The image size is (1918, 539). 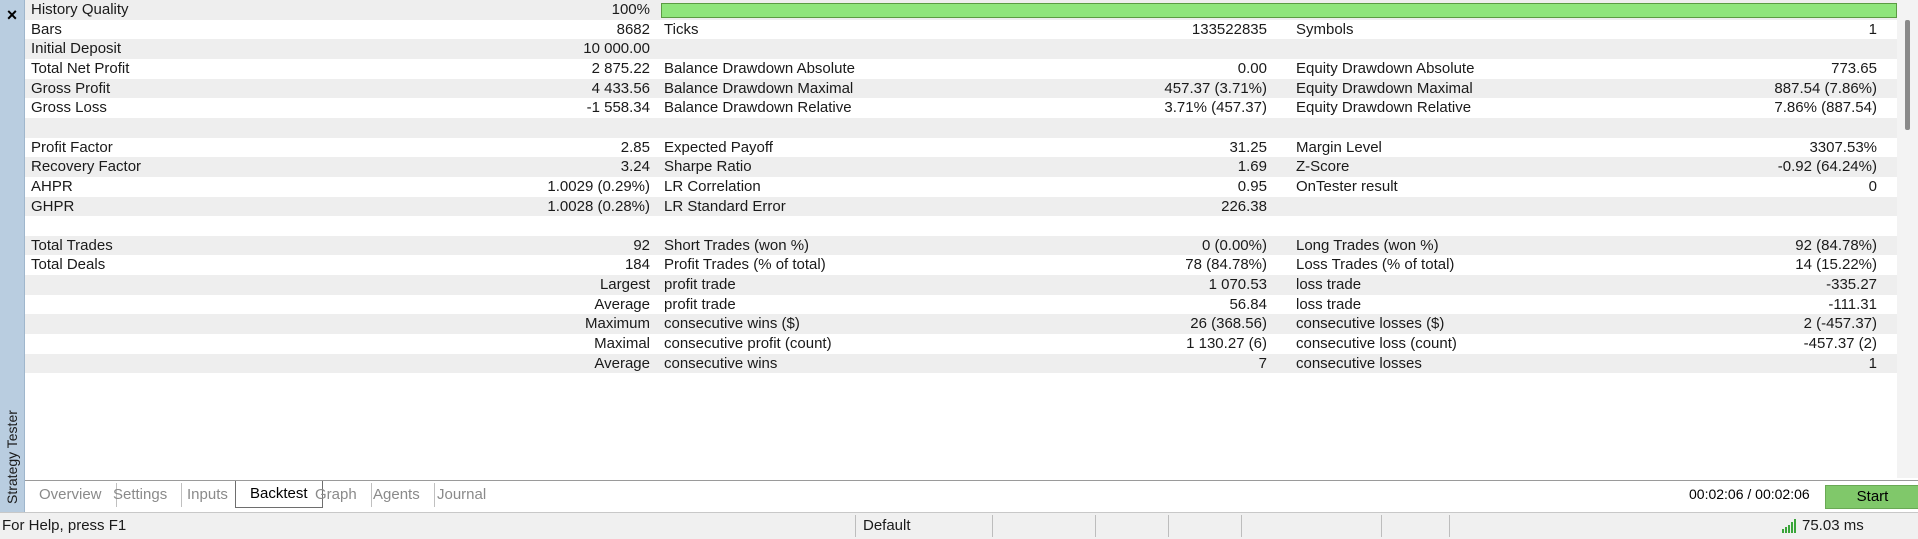 I want to click on start-button: Start, so click(x=1871, y=497).